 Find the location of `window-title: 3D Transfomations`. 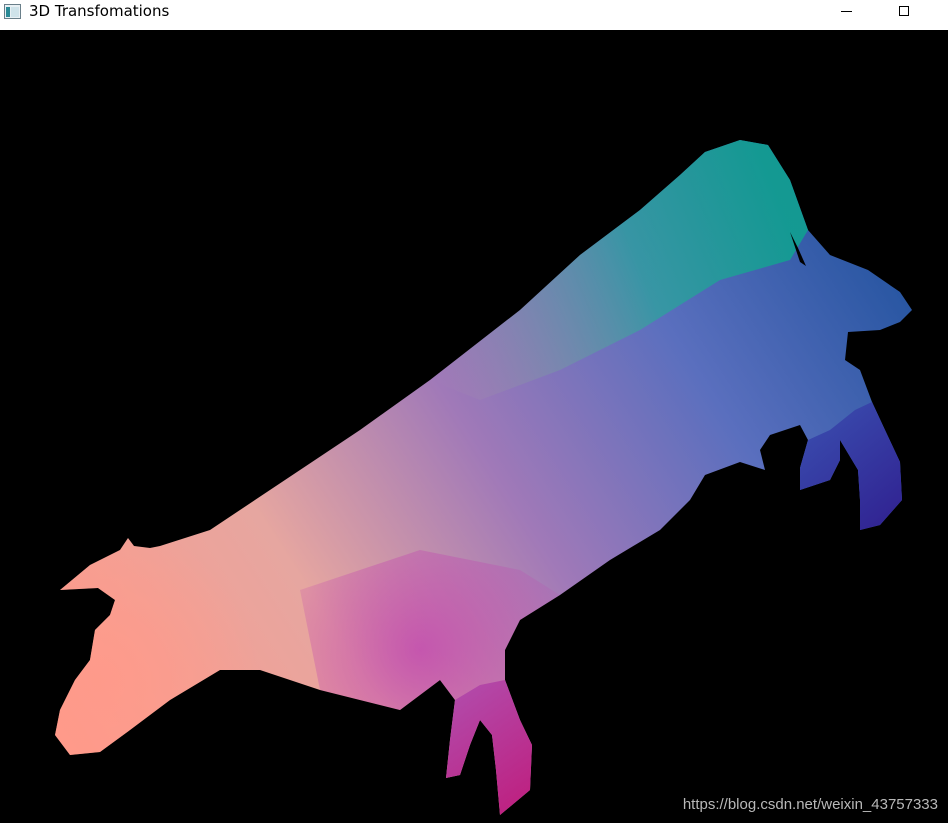

window-title: 3D Transfomations is located at coordinates (99, 11).